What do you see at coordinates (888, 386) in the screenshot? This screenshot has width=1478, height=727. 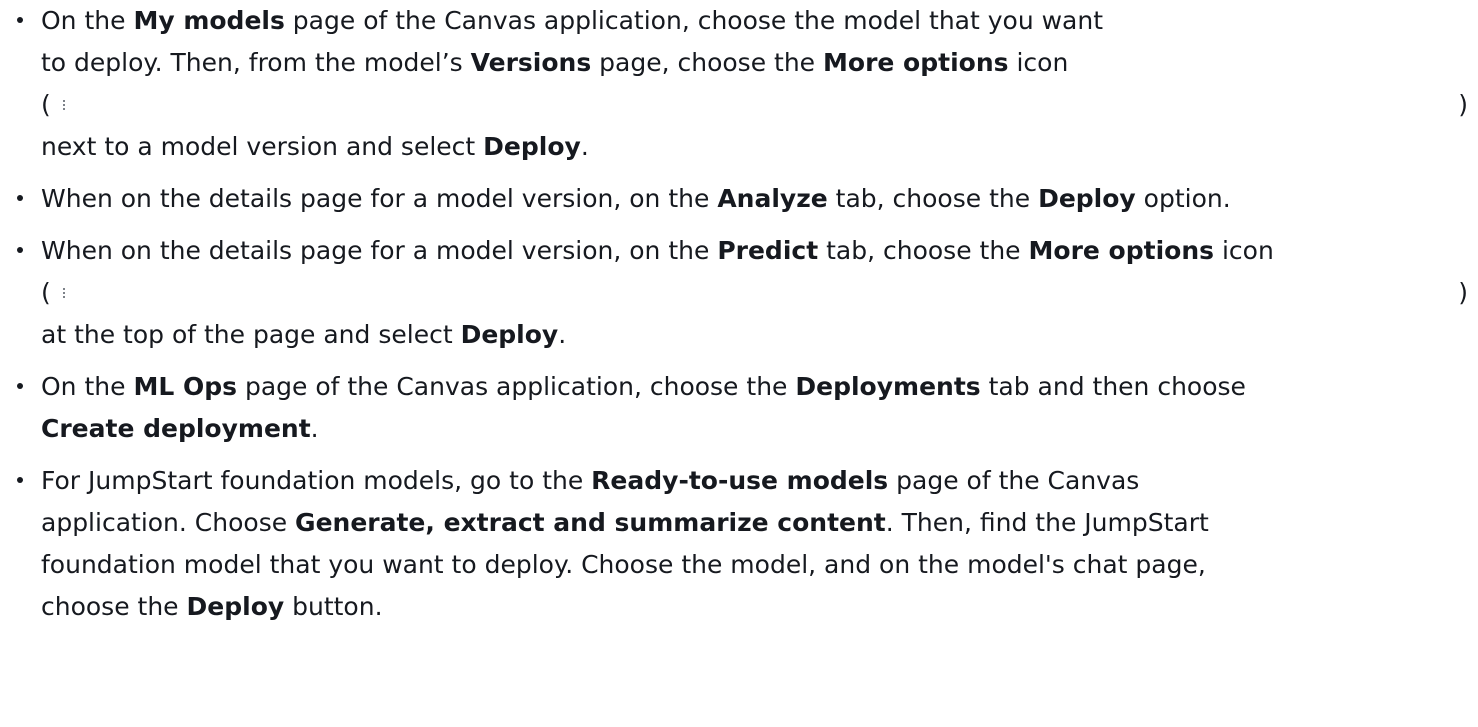 I see `ui-term: Deployments` at bounding box center [888, 386].